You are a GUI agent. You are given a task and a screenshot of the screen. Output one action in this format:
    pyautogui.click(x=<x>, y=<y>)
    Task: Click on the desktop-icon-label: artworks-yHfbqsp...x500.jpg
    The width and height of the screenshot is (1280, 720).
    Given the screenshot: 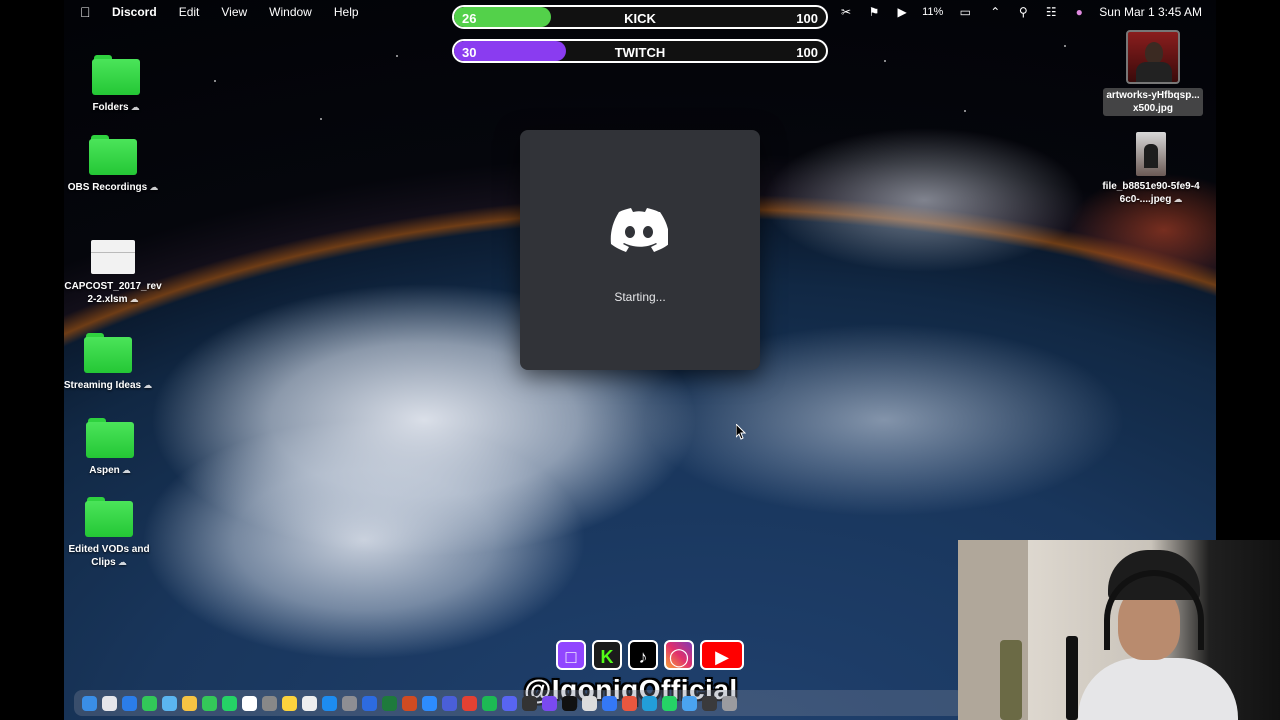 What is the action you would take?
    pyautogui.click(x=1153, y=102)
    